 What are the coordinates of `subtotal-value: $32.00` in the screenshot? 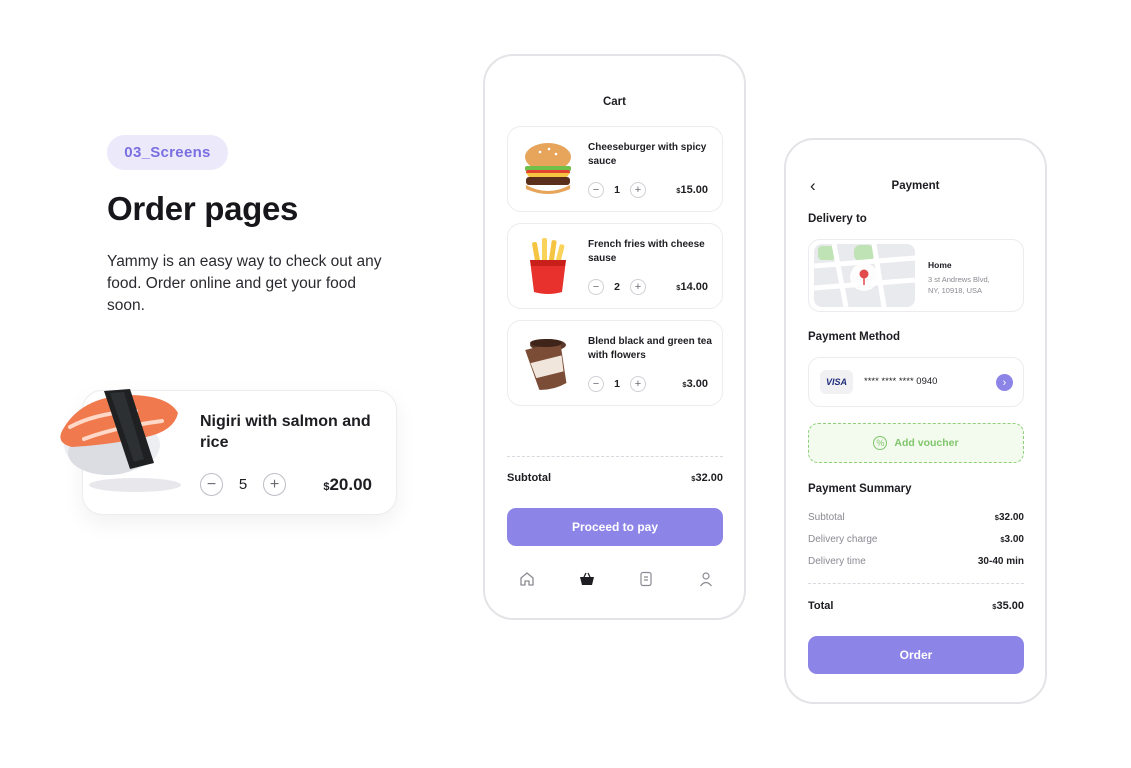 It's located at (707, 478).